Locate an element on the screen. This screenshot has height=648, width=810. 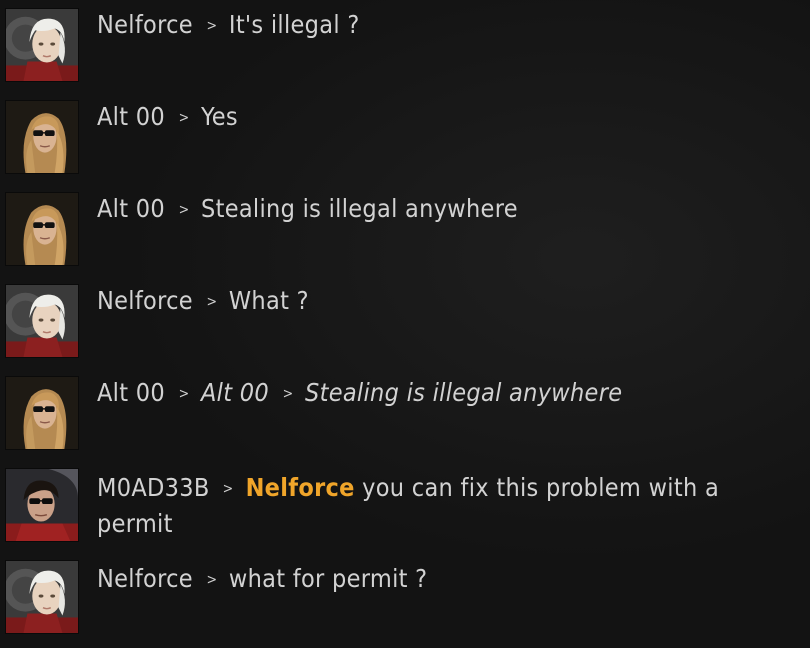
message-text: Alt 00 > Yes is located at coordinates (447, 119).